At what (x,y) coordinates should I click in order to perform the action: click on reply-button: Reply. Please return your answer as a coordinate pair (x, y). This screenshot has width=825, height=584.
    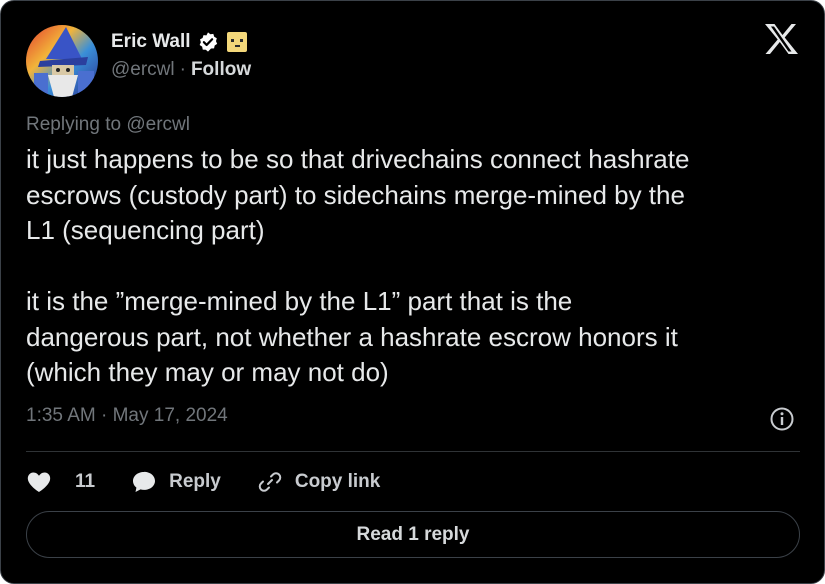
    Looking at the image, I should click on (176, 482).